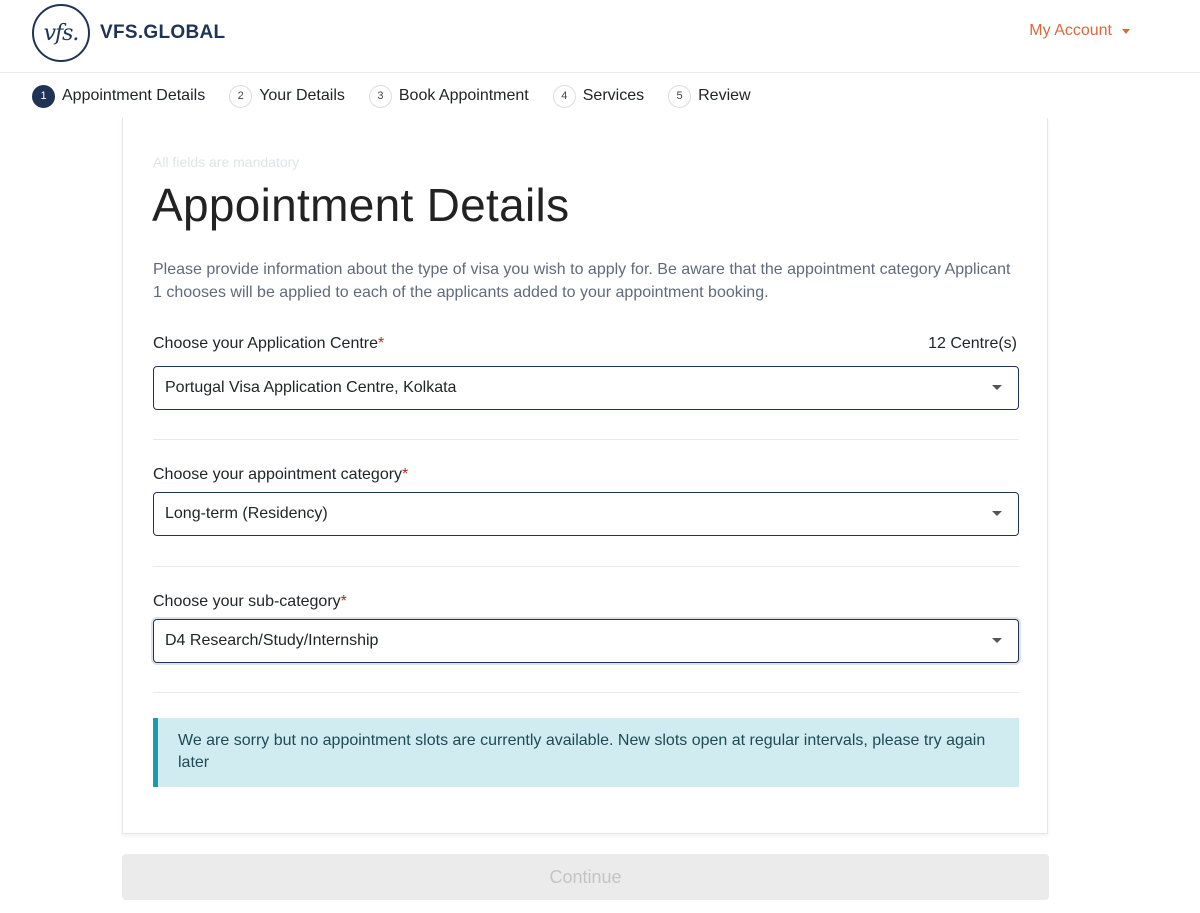  I want to click on centre-label-text: Choose your Application Centre, so click(266, 343).